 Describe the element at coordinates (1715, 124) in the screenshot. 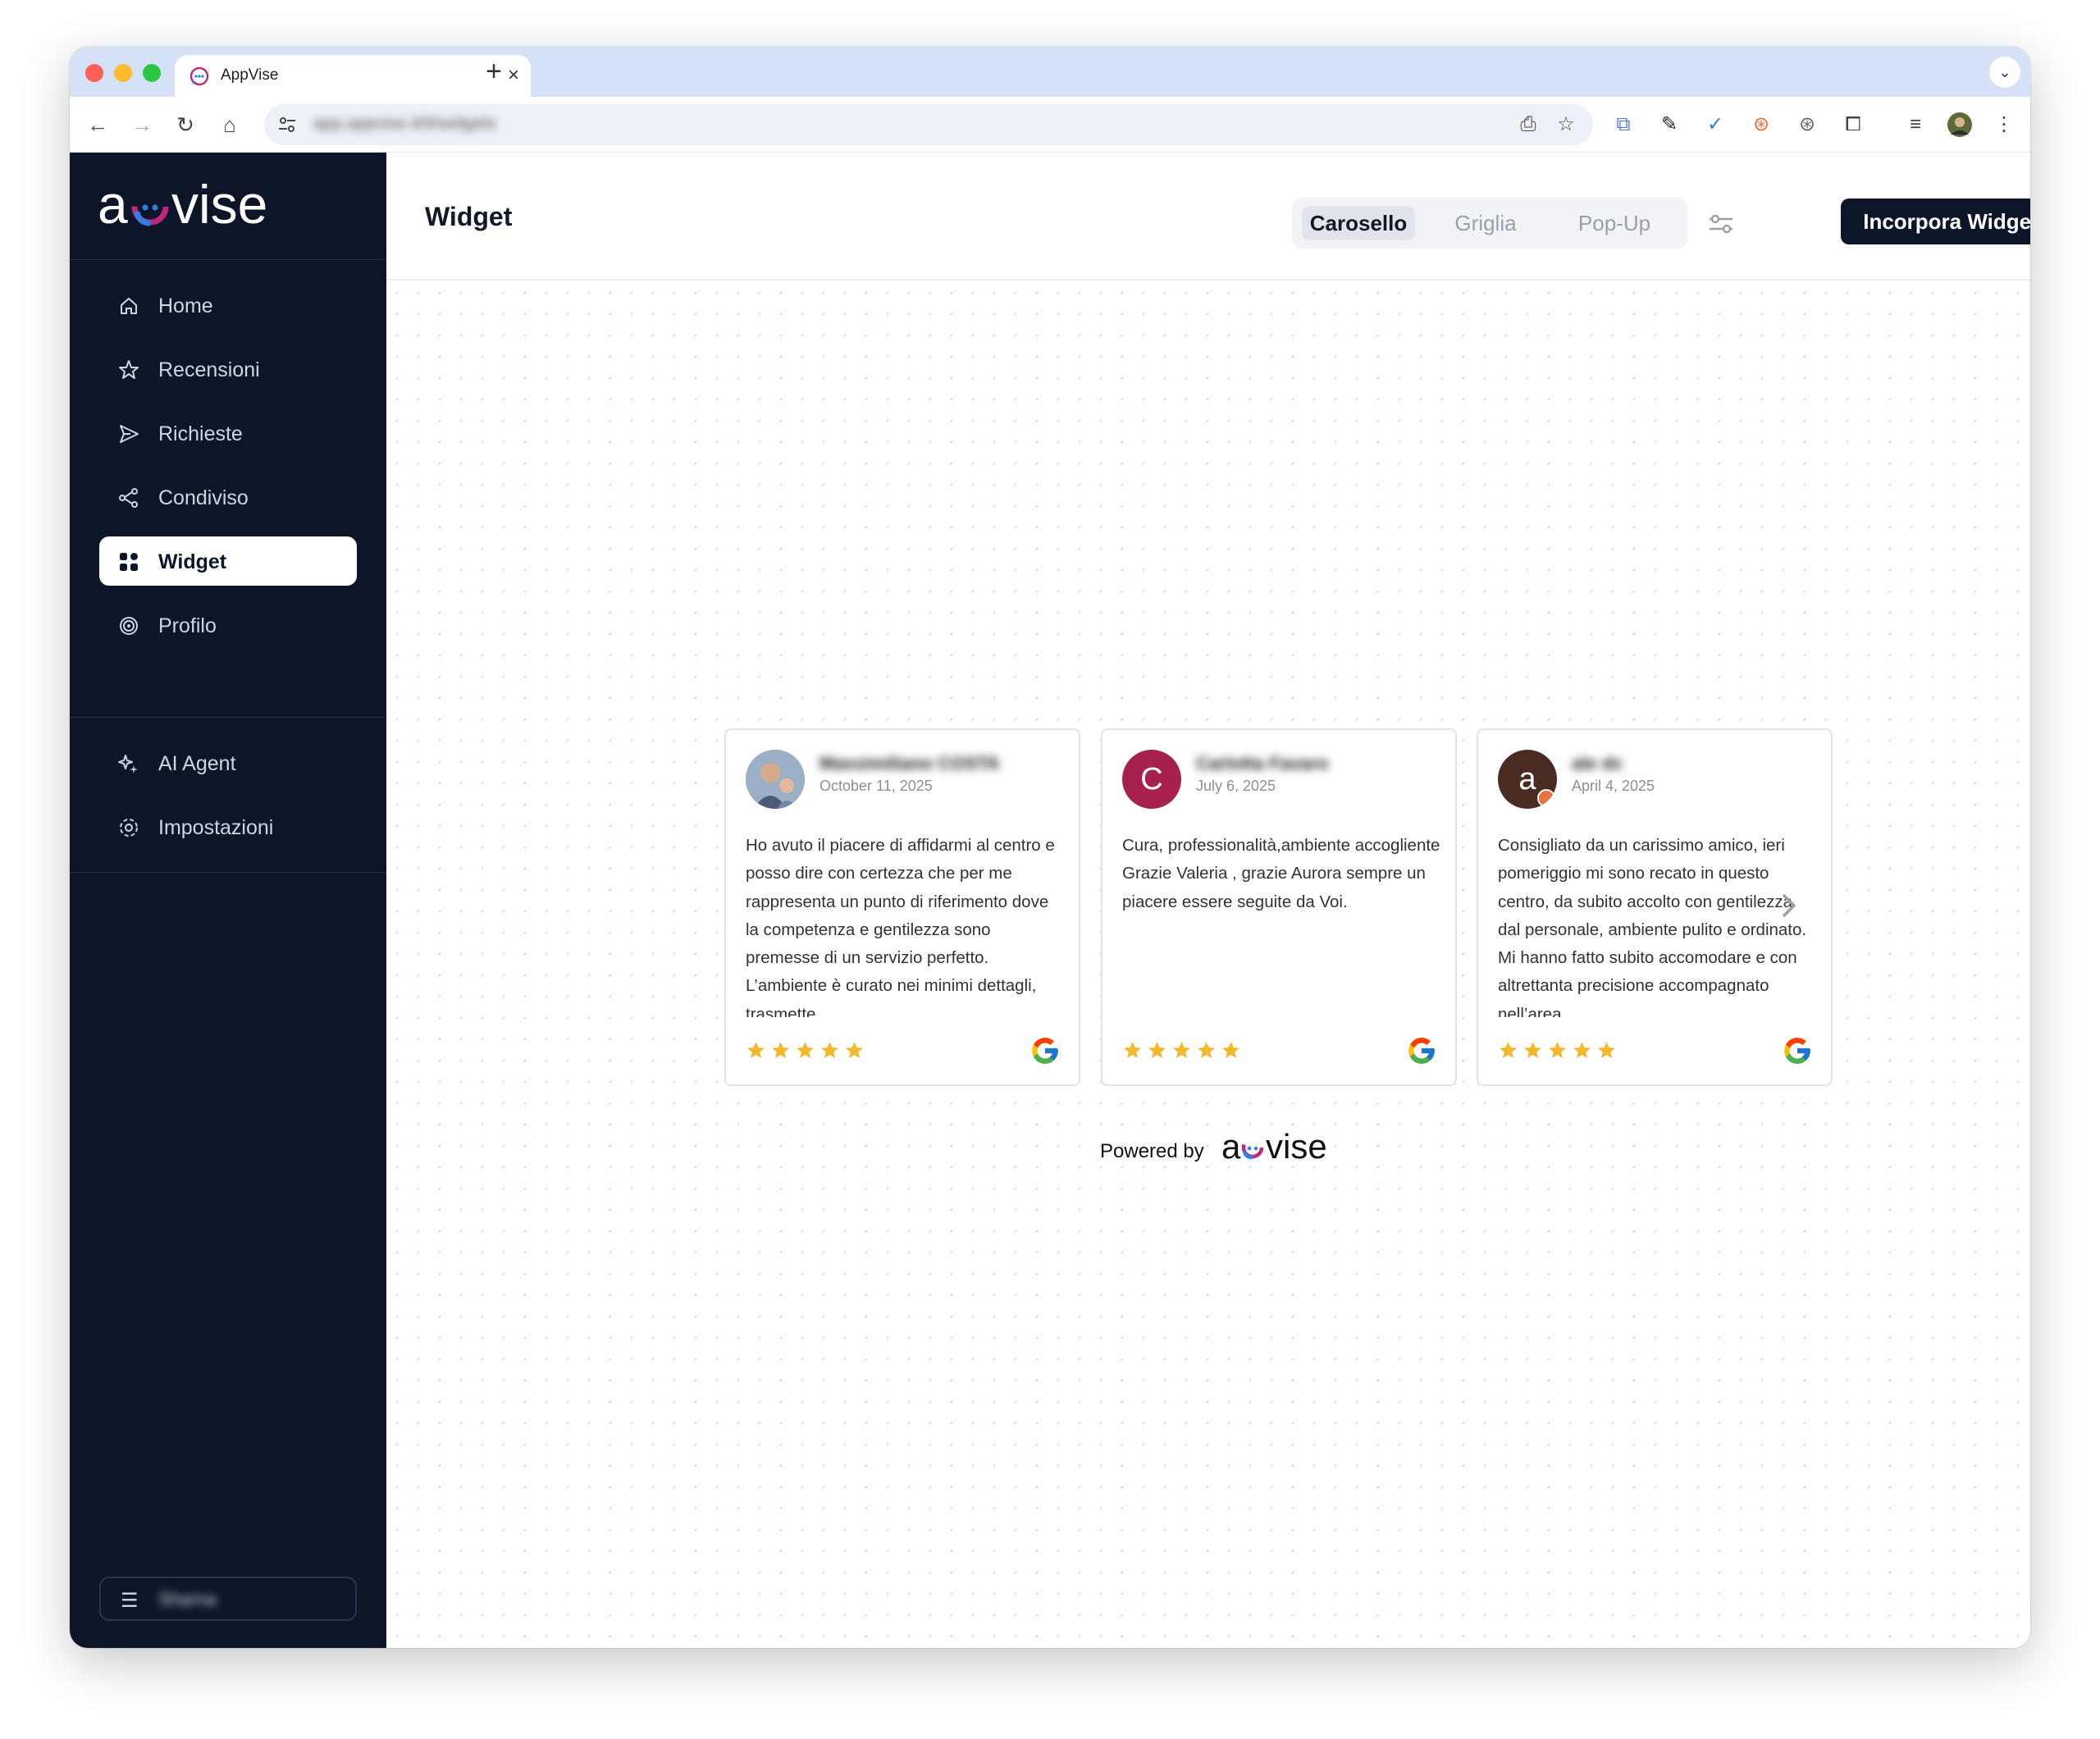

I see `grammar-extension-icon: ✓` at that location.